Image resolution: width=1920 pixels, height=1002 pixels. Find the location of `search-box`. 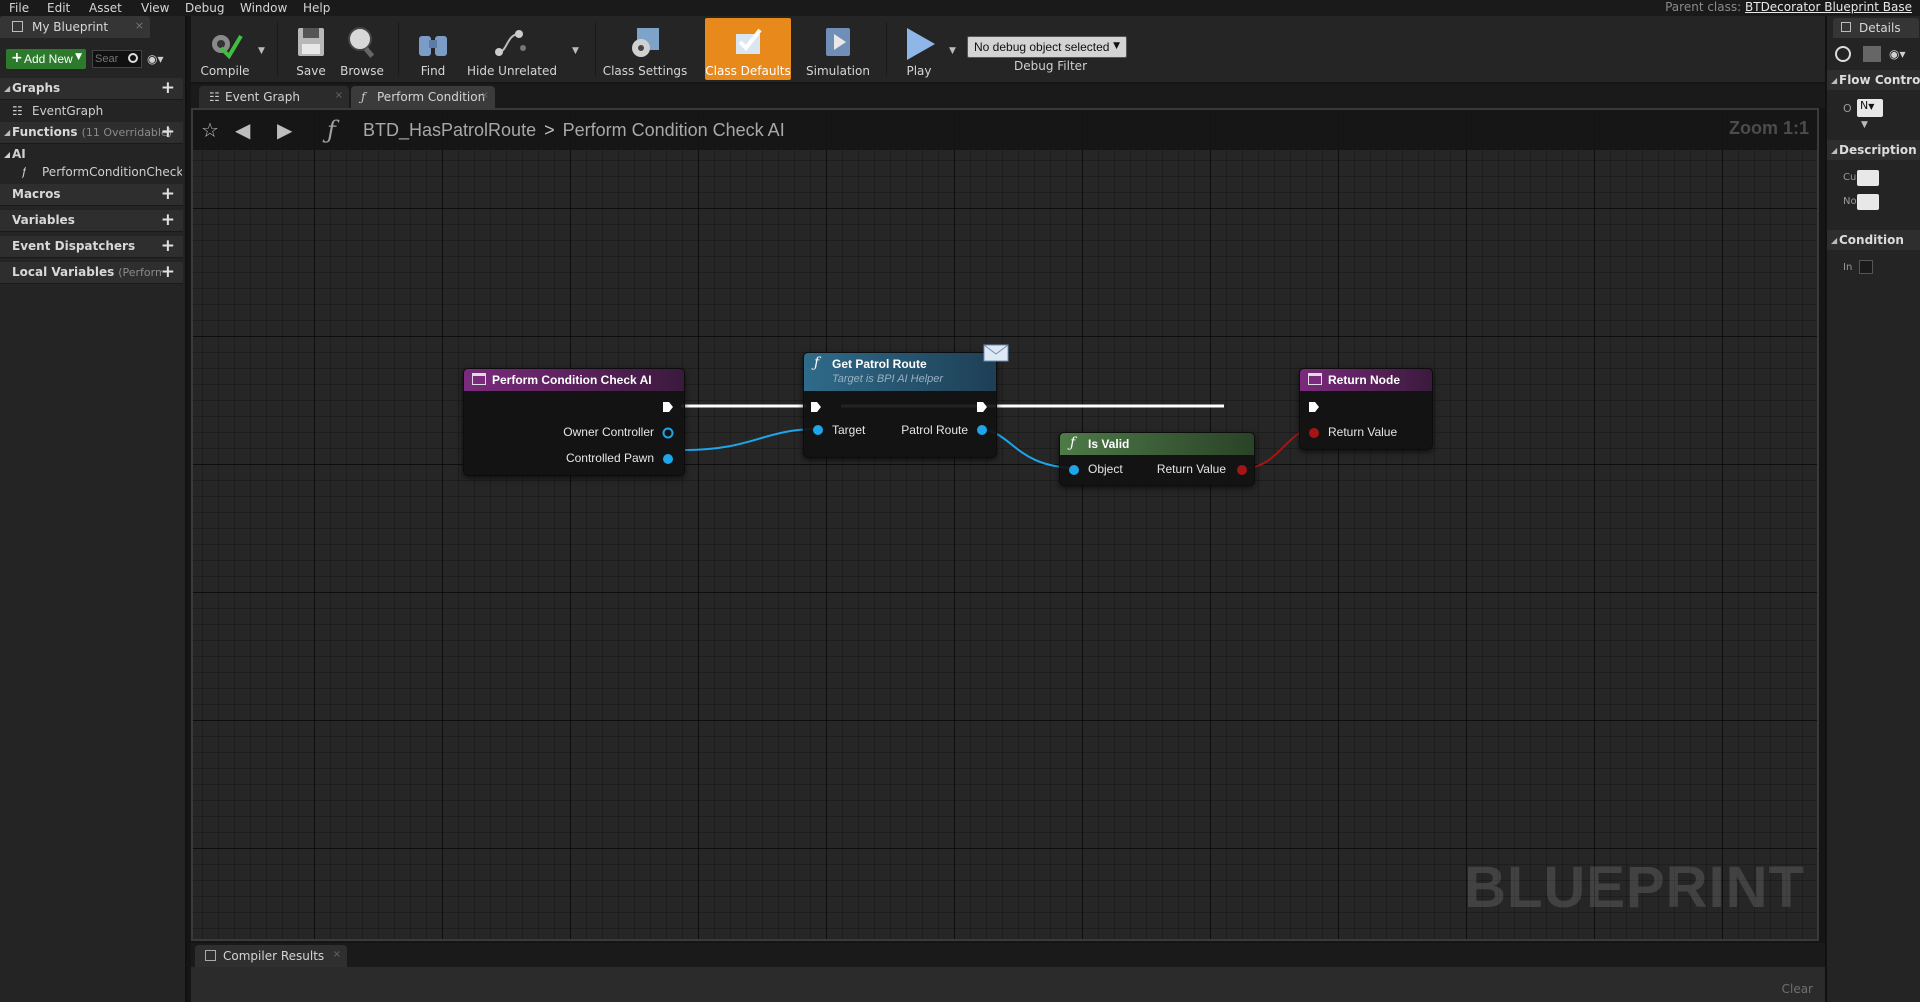

search-box is located at coordinates (117, 59).